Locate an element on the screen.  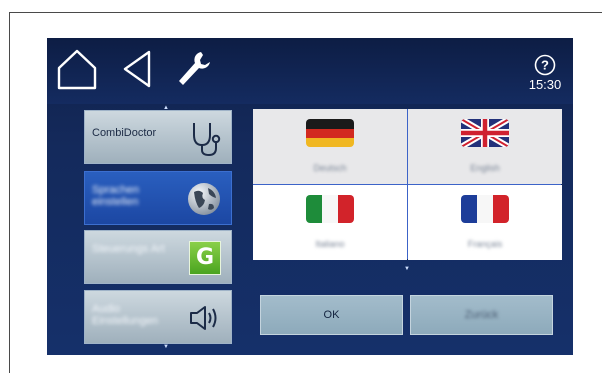
language-option-francais: Français is located at coordinates (485, 222).